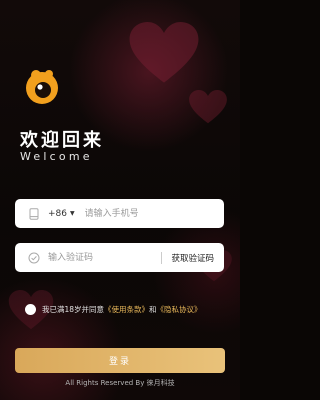 Image resolution: width=320 pixels, height=400 pixels. What do you see at coordinates (30, 309) in the screenshot?
I see `agreement-checkbox` at bounding box center [30, 309].